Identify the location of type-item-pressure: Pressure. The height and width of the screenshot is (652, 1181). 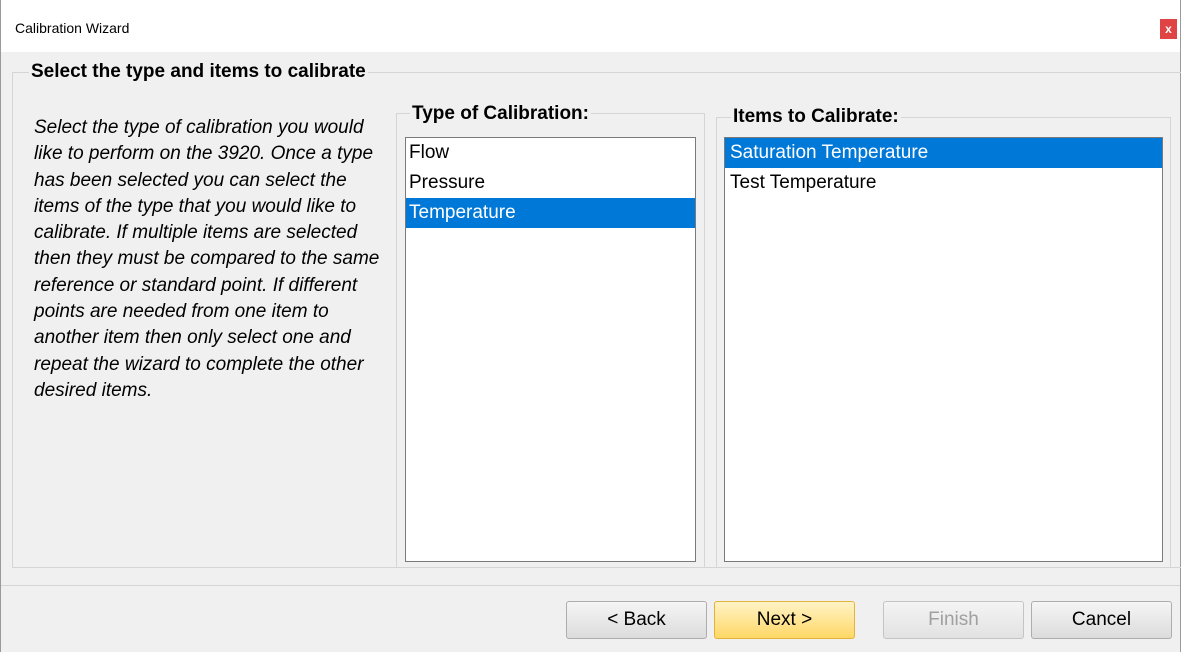
(550, 183).